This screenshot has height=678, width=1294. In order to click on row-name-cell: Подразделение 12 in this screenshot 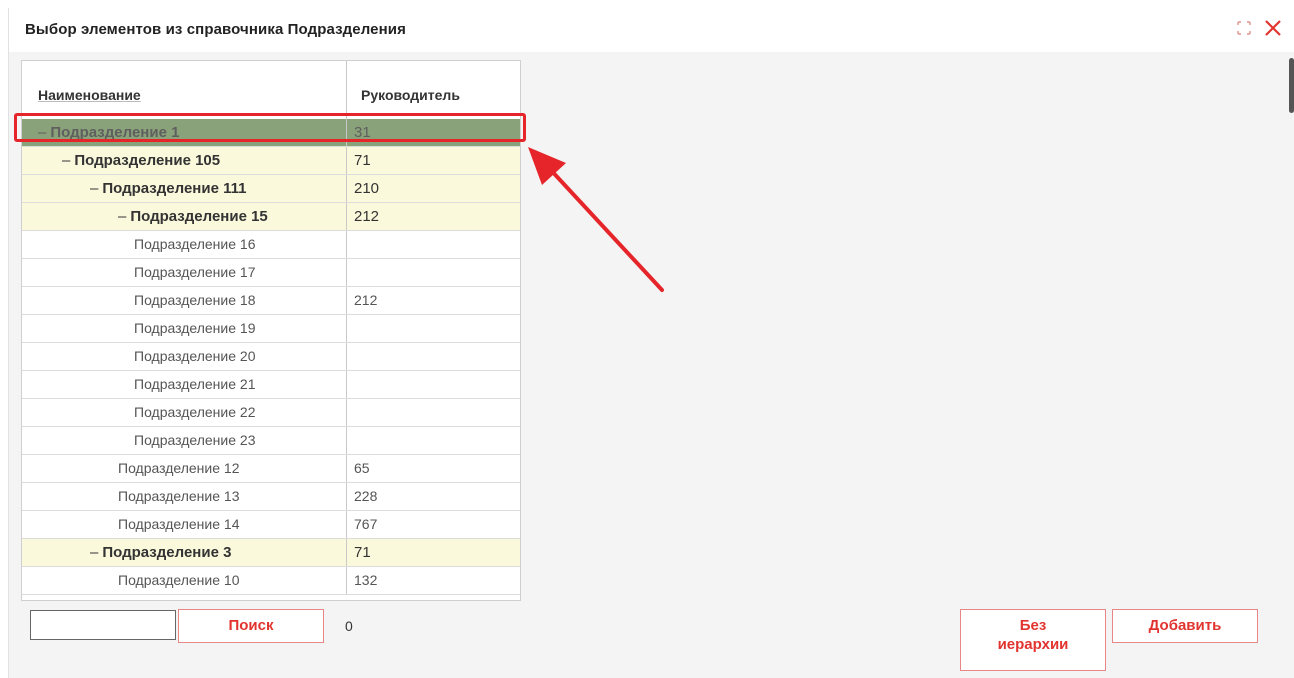, I will do `click(184, 468)`.